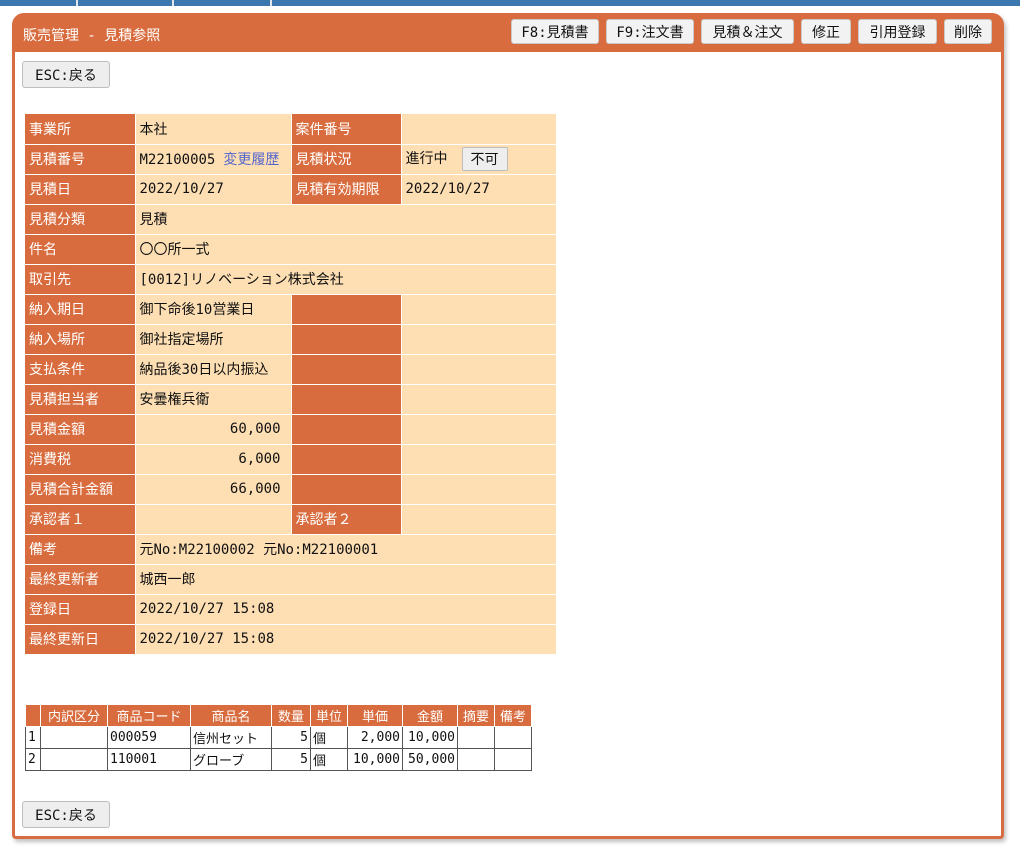 This screenshot has height=860, width=1020. Describe the element at coordinates (80, 549) in the screenshot. I see `remarks-label: 備考` at that location.